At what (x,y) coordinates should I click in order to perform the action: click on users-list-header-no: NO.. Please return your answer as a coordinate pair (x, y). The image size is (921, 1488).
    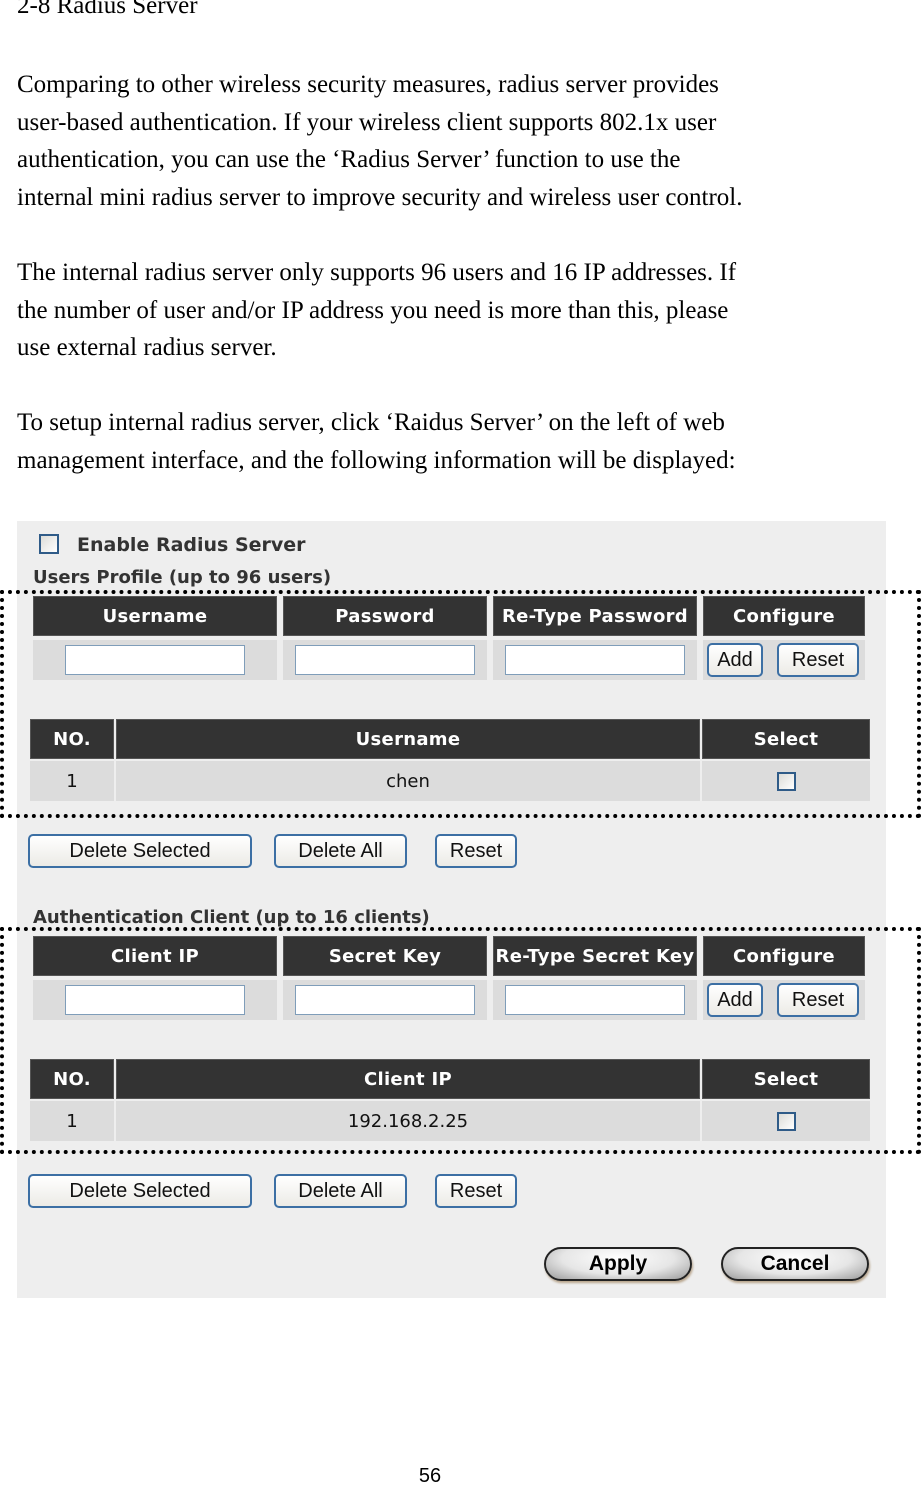
    Looking at the image, I should click on (72, 739).